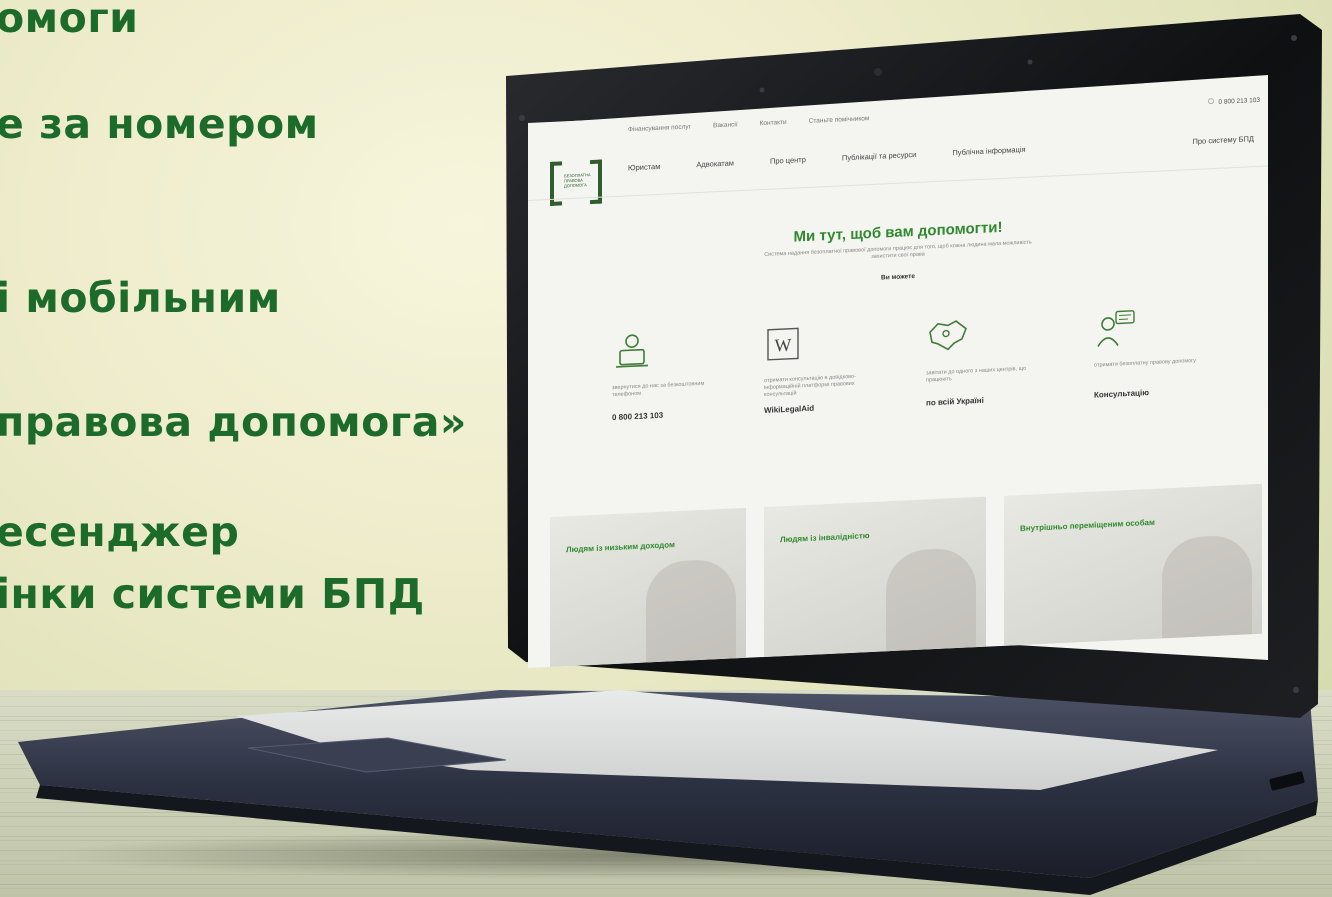 The width and height of the screenshot is (1332, 897). Describe the element at coordinates (69, 21) in the screenshot. I see `promo-line: омоги` at that location.